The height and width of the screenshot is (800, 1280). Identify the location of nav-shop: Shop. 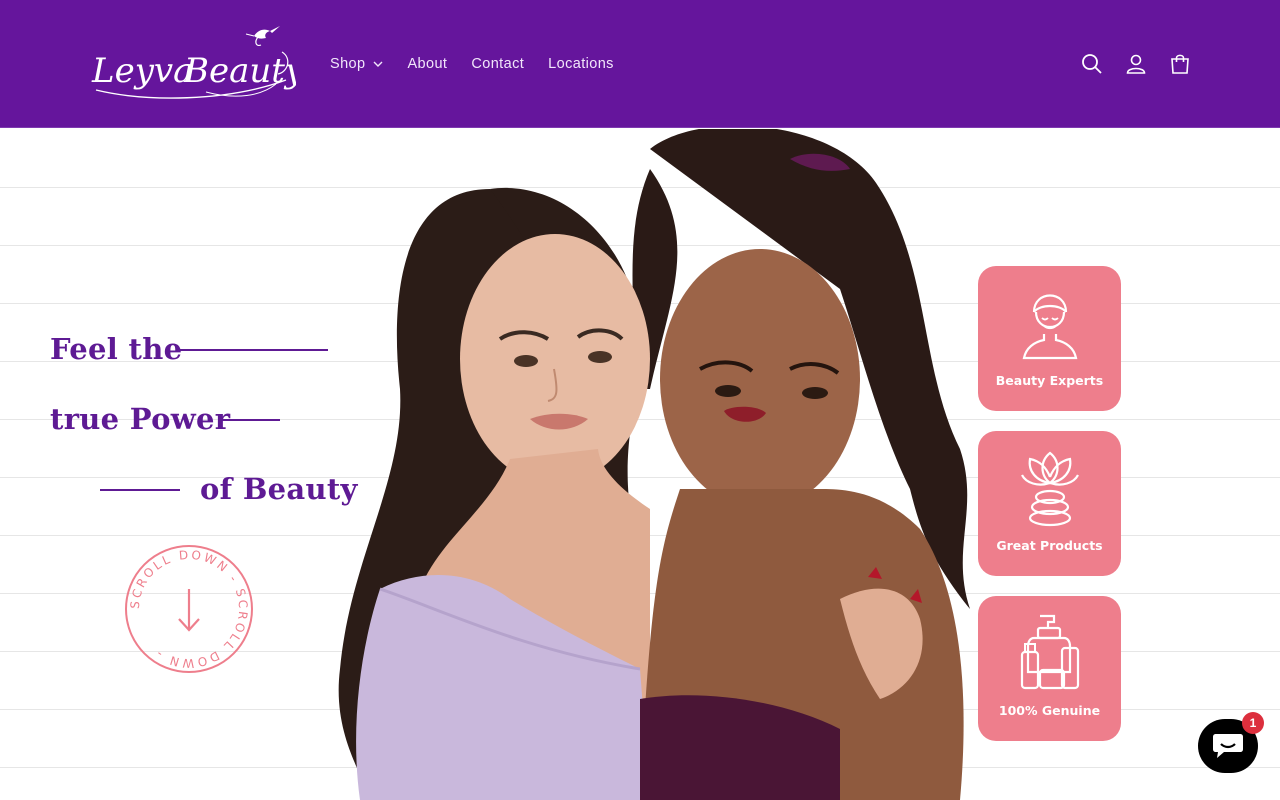
(356, 64).